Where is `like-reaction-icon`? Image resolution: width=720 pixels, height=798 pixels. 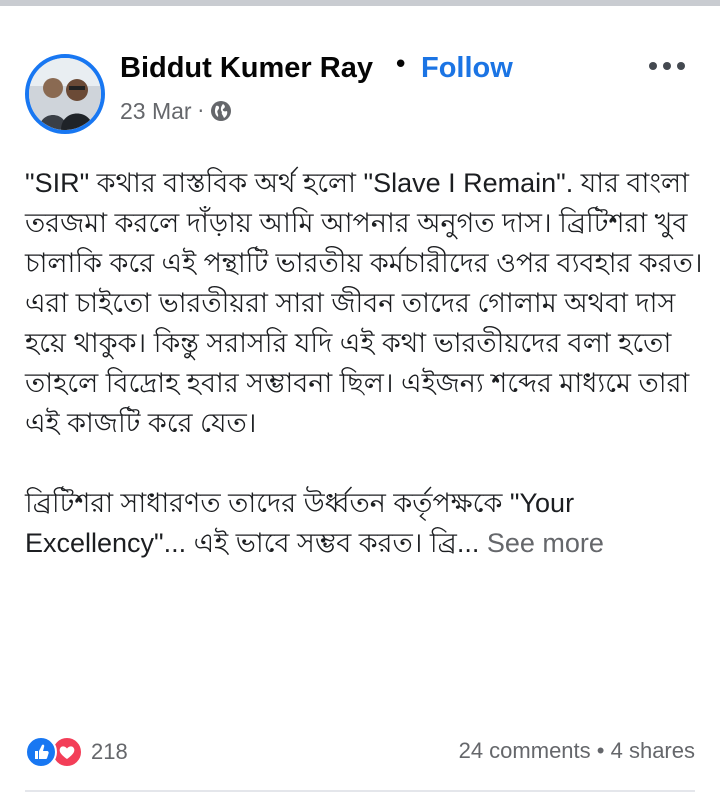 like-reaction-icon is located at coordinates (41, 752).